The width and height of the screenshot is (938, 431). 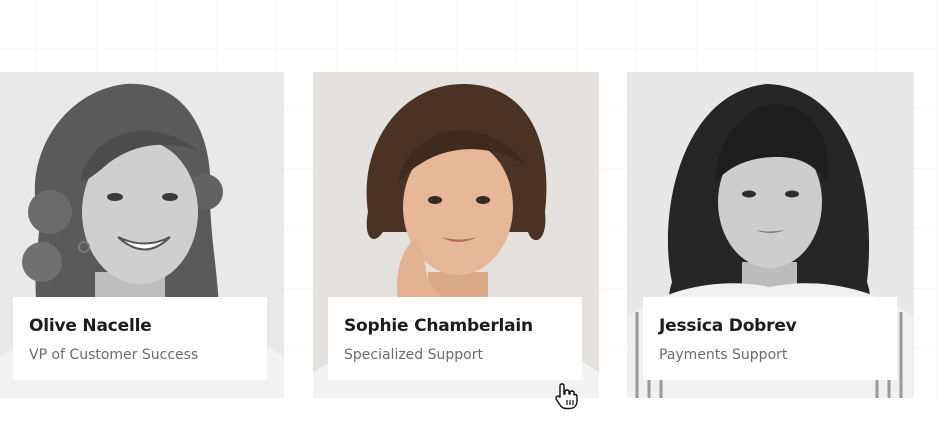 I want to click on member-info-panel: Jessica Dobrev Payments Support, so click(x=770, y=338).